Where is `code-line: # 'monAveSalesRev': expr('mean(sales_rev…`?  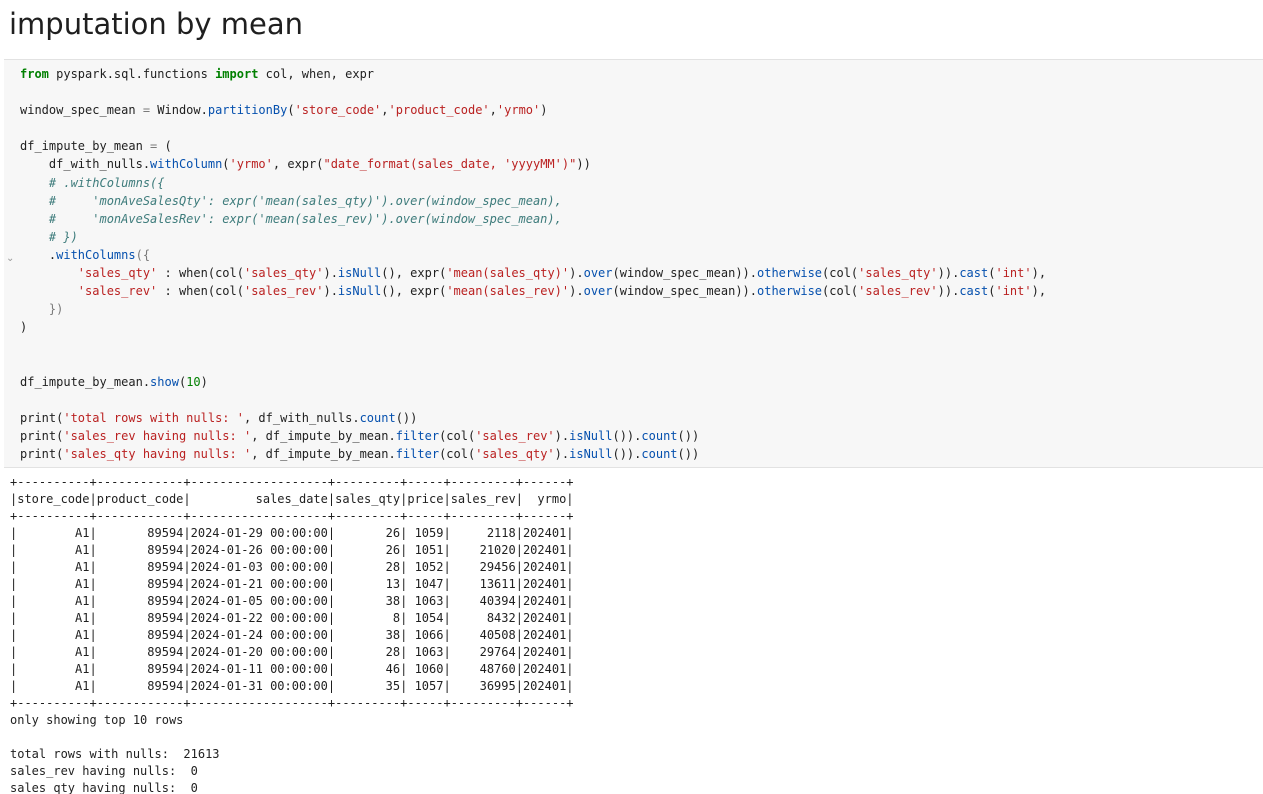 code-line: # 'monAveSalesRev': expr('mean(sales_rev… is located at coordinates (533, 219).